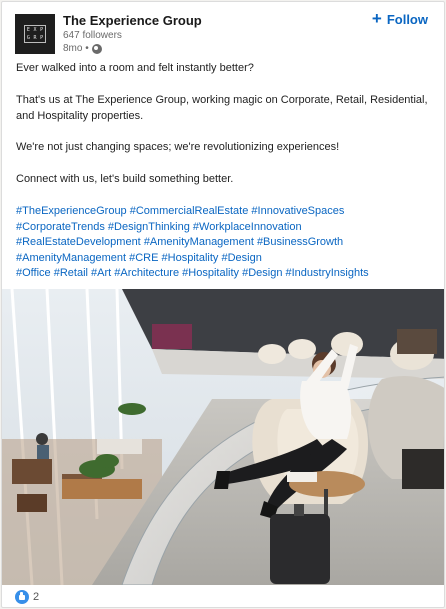  Describe the element at coordinates (92, 35) in the screenshot. I see `follower-count: 647 followers` at that location.